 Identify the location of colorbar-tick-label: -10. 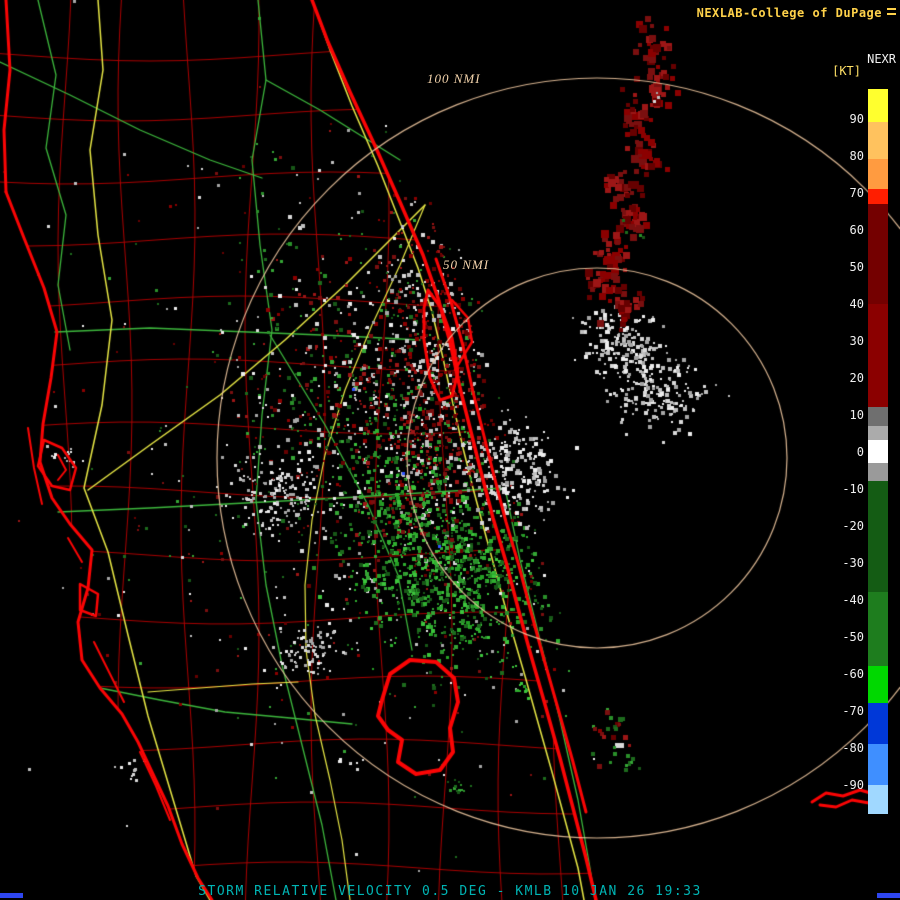
(853, 489).